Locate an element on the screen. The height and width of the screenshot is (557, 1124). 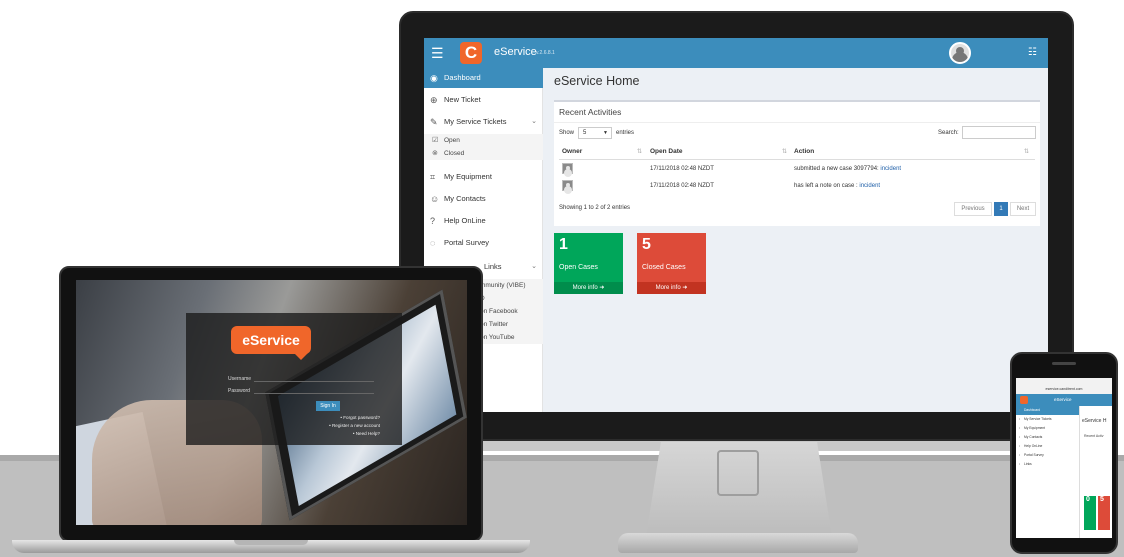
app-version: v.2.6.8.1 is located at coordinates (545, 53).